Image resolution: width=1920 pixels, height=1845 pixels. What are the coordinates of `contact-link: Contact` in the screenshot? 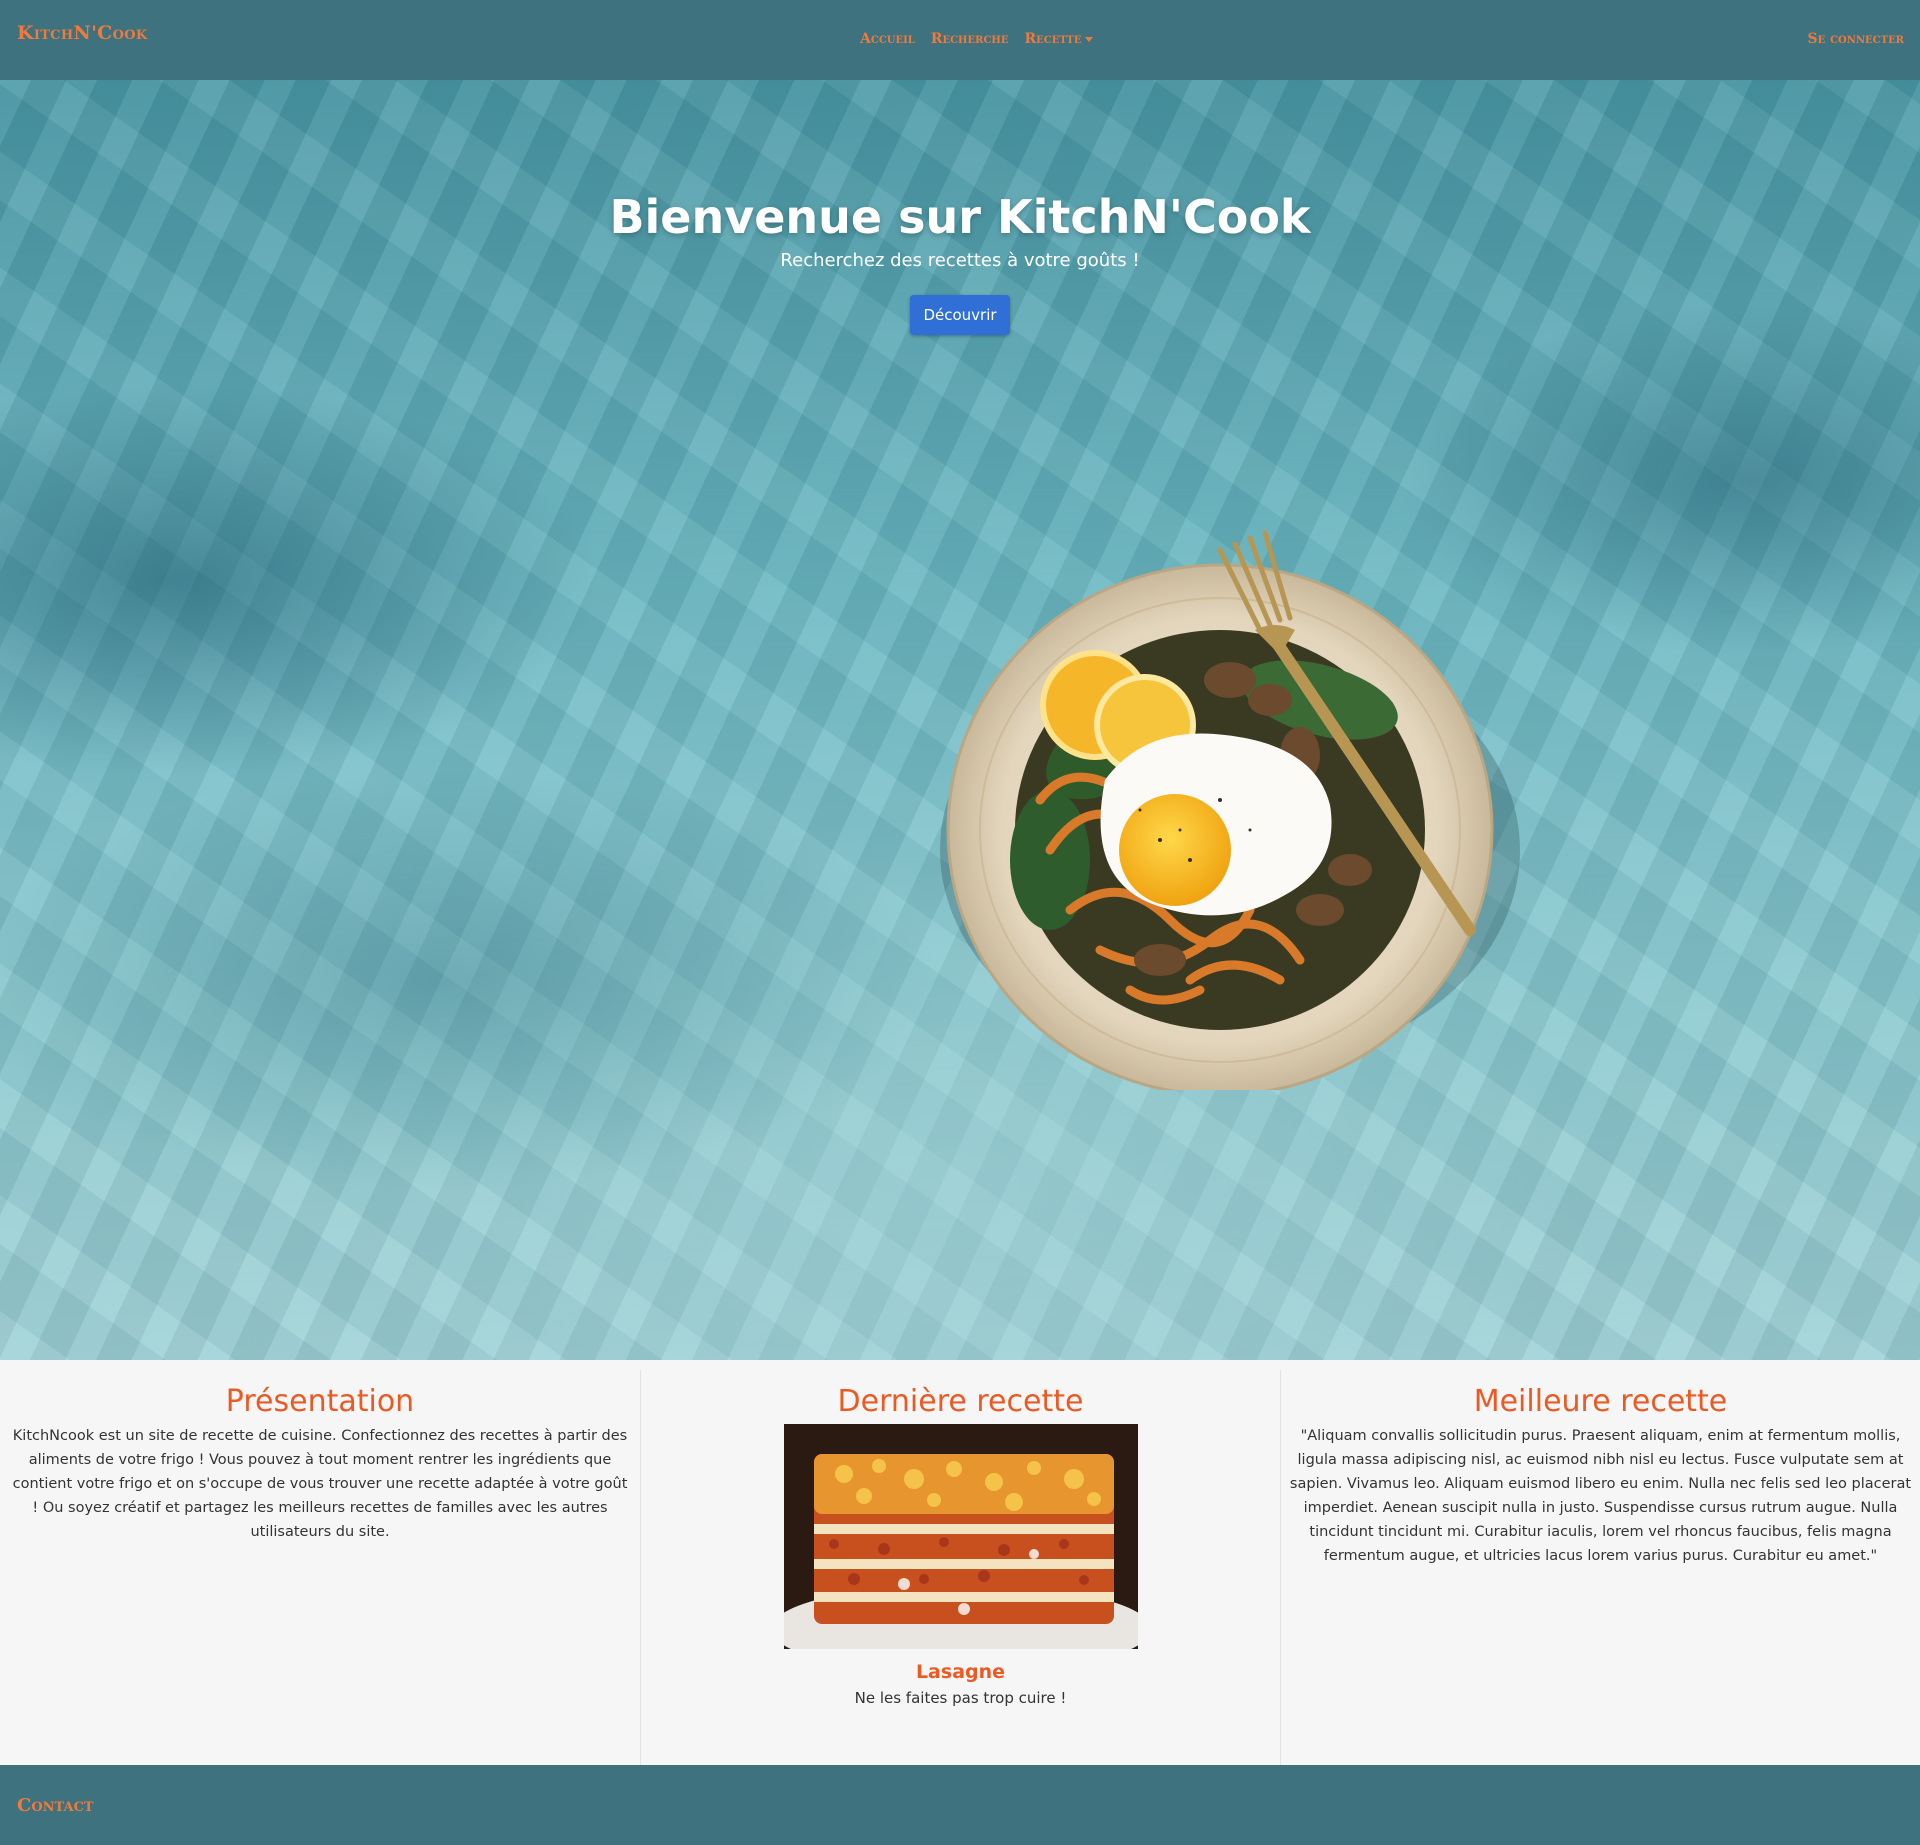 It's located at (55, 1805).